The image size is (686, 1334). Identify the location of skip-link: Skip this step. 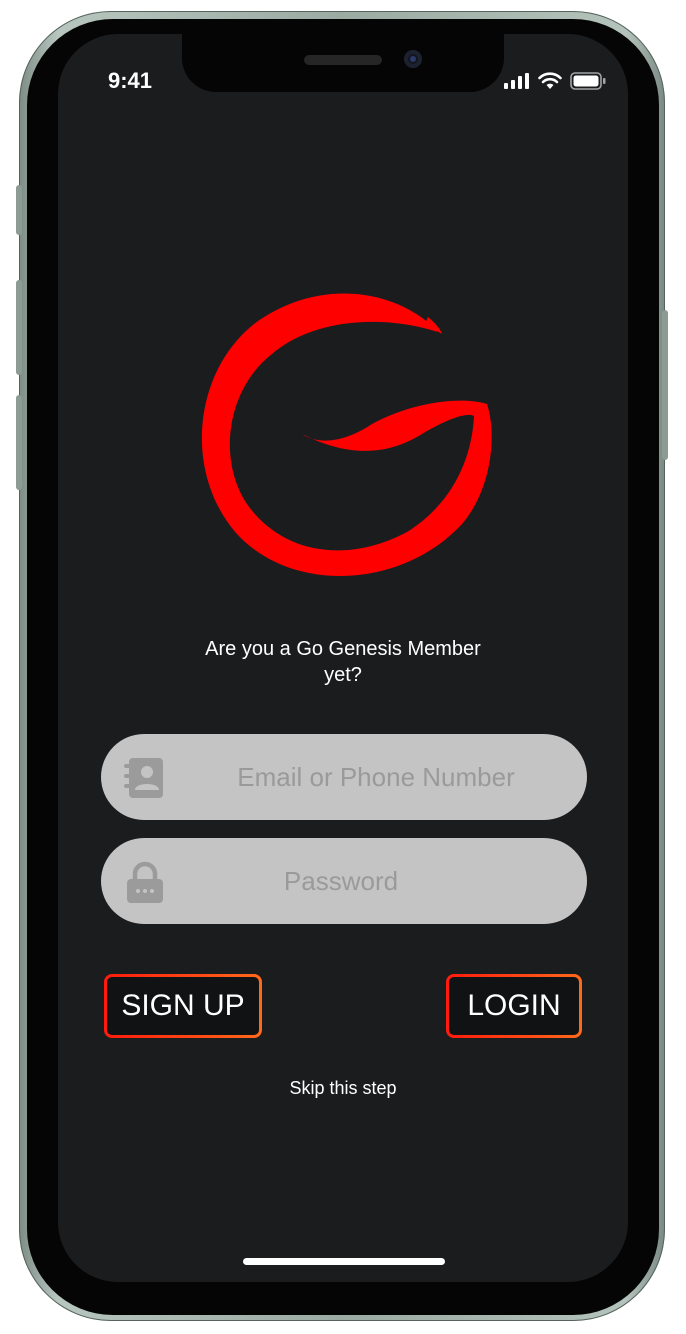
(343, 1088).